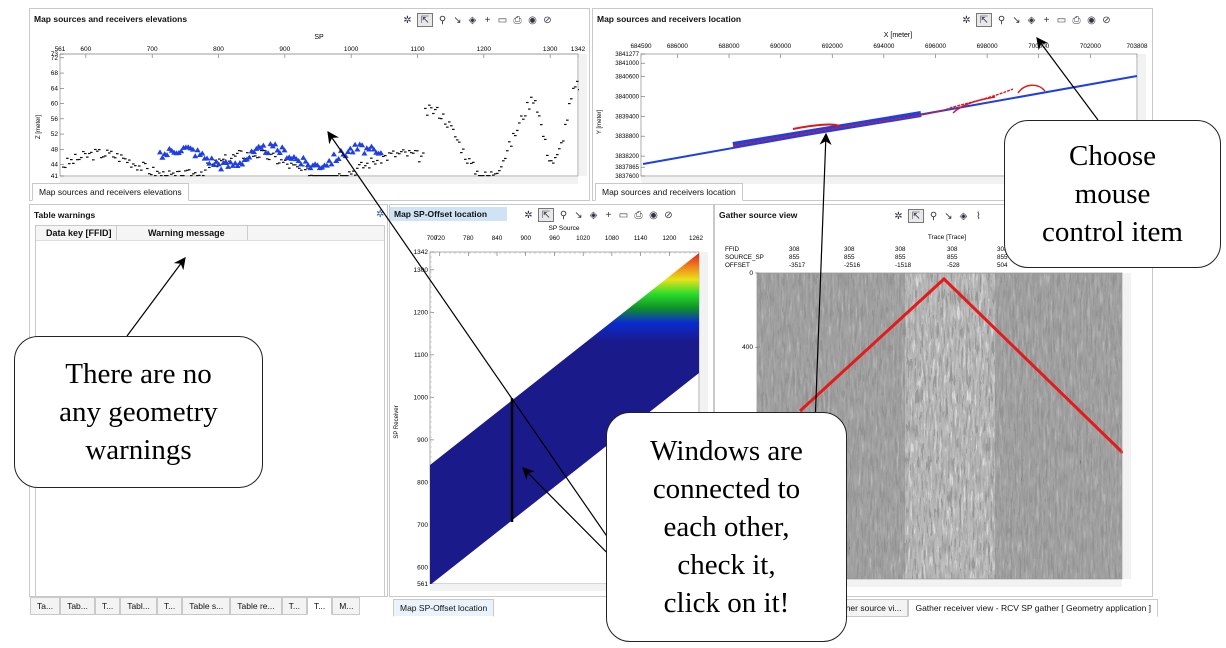 The height and width of the screenshot is (648, 1226). I want to click on y-tick-label: 3839400, so click(627, 116).